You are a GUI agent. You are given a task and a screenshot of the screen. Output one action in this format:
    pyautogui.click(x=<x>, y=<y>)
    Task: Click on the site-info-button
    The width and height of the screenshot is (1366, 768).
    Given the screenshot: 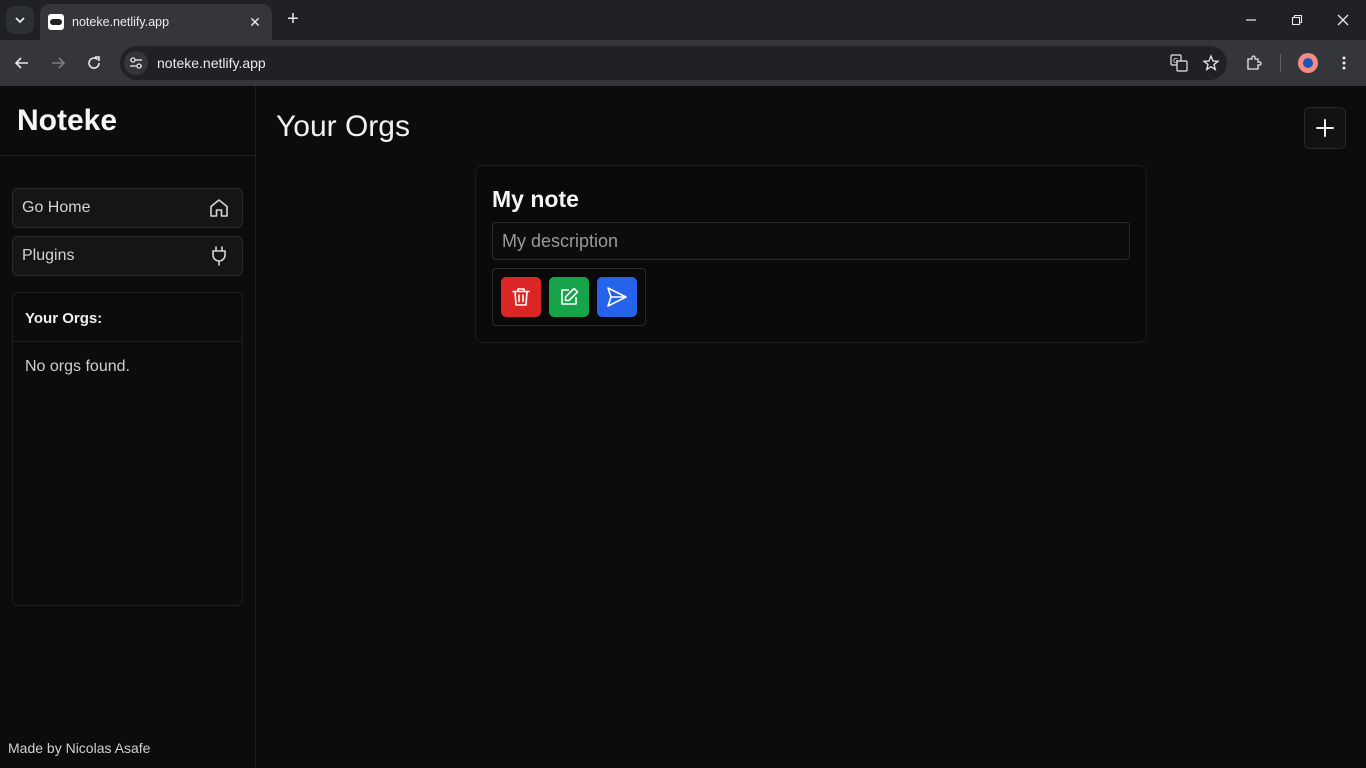 What is the action you would take?
    pyautogui.click(x=136, y=63)
    